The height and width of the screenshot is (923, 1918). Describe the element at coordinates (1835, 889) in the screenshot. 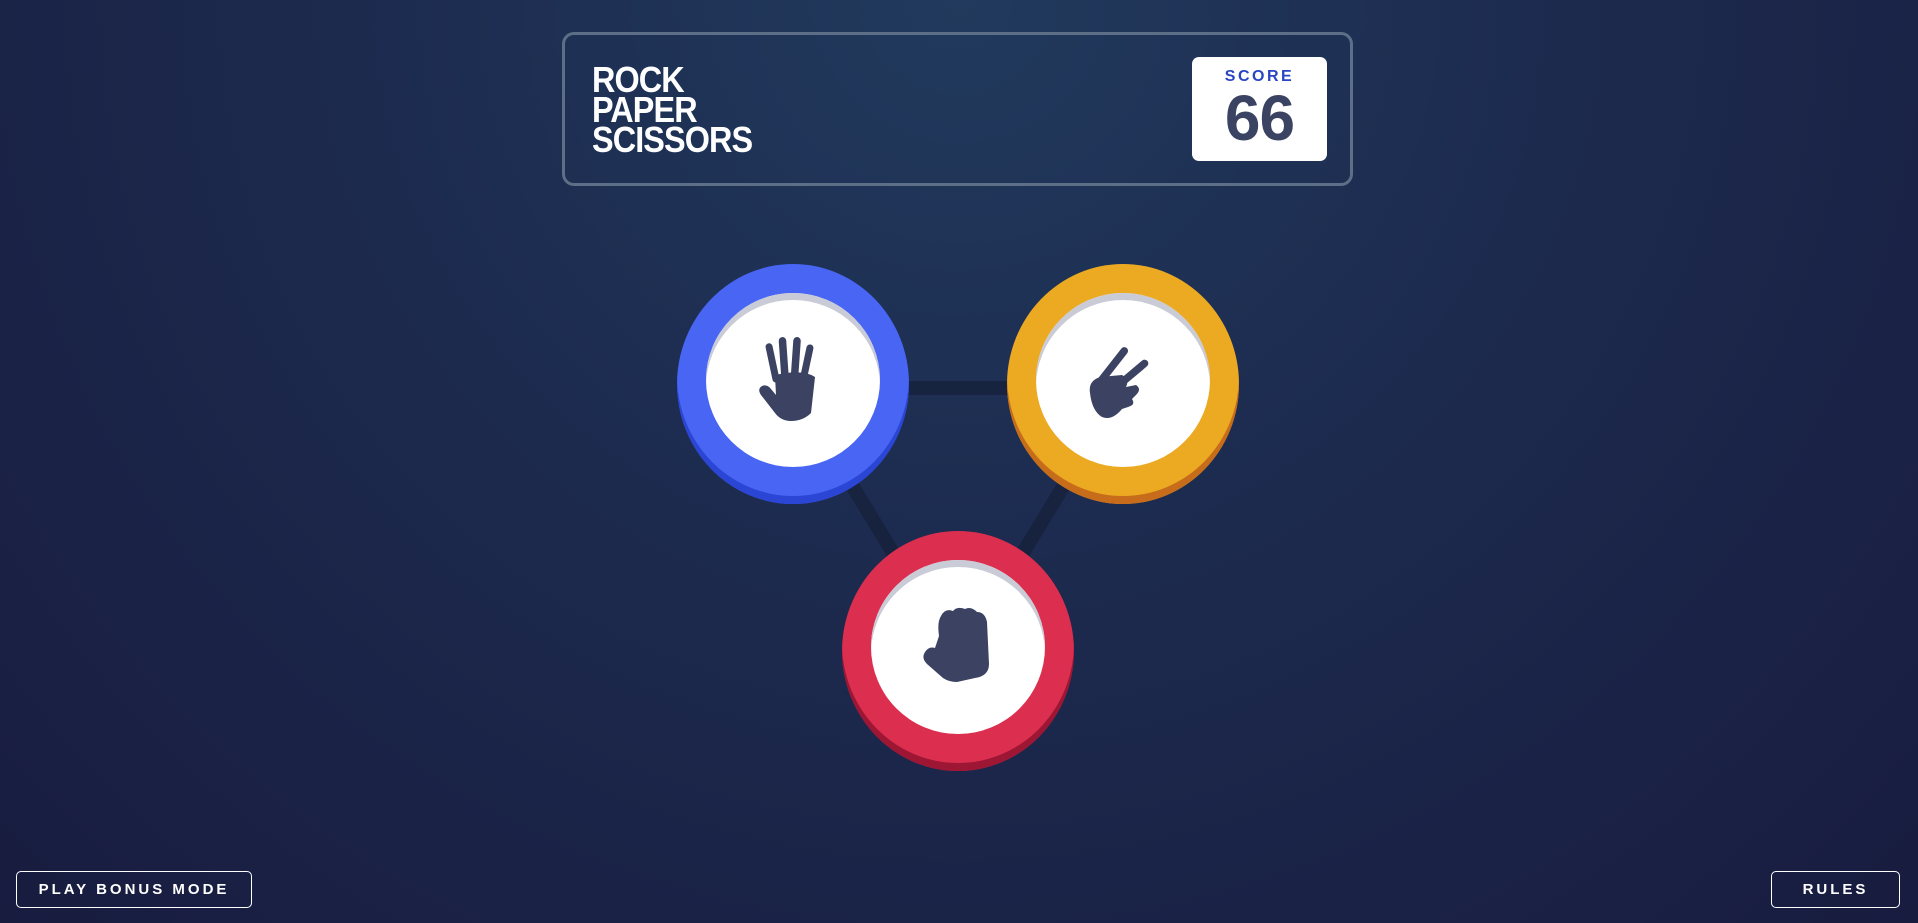

I see `rules-button: RULES` at that location.